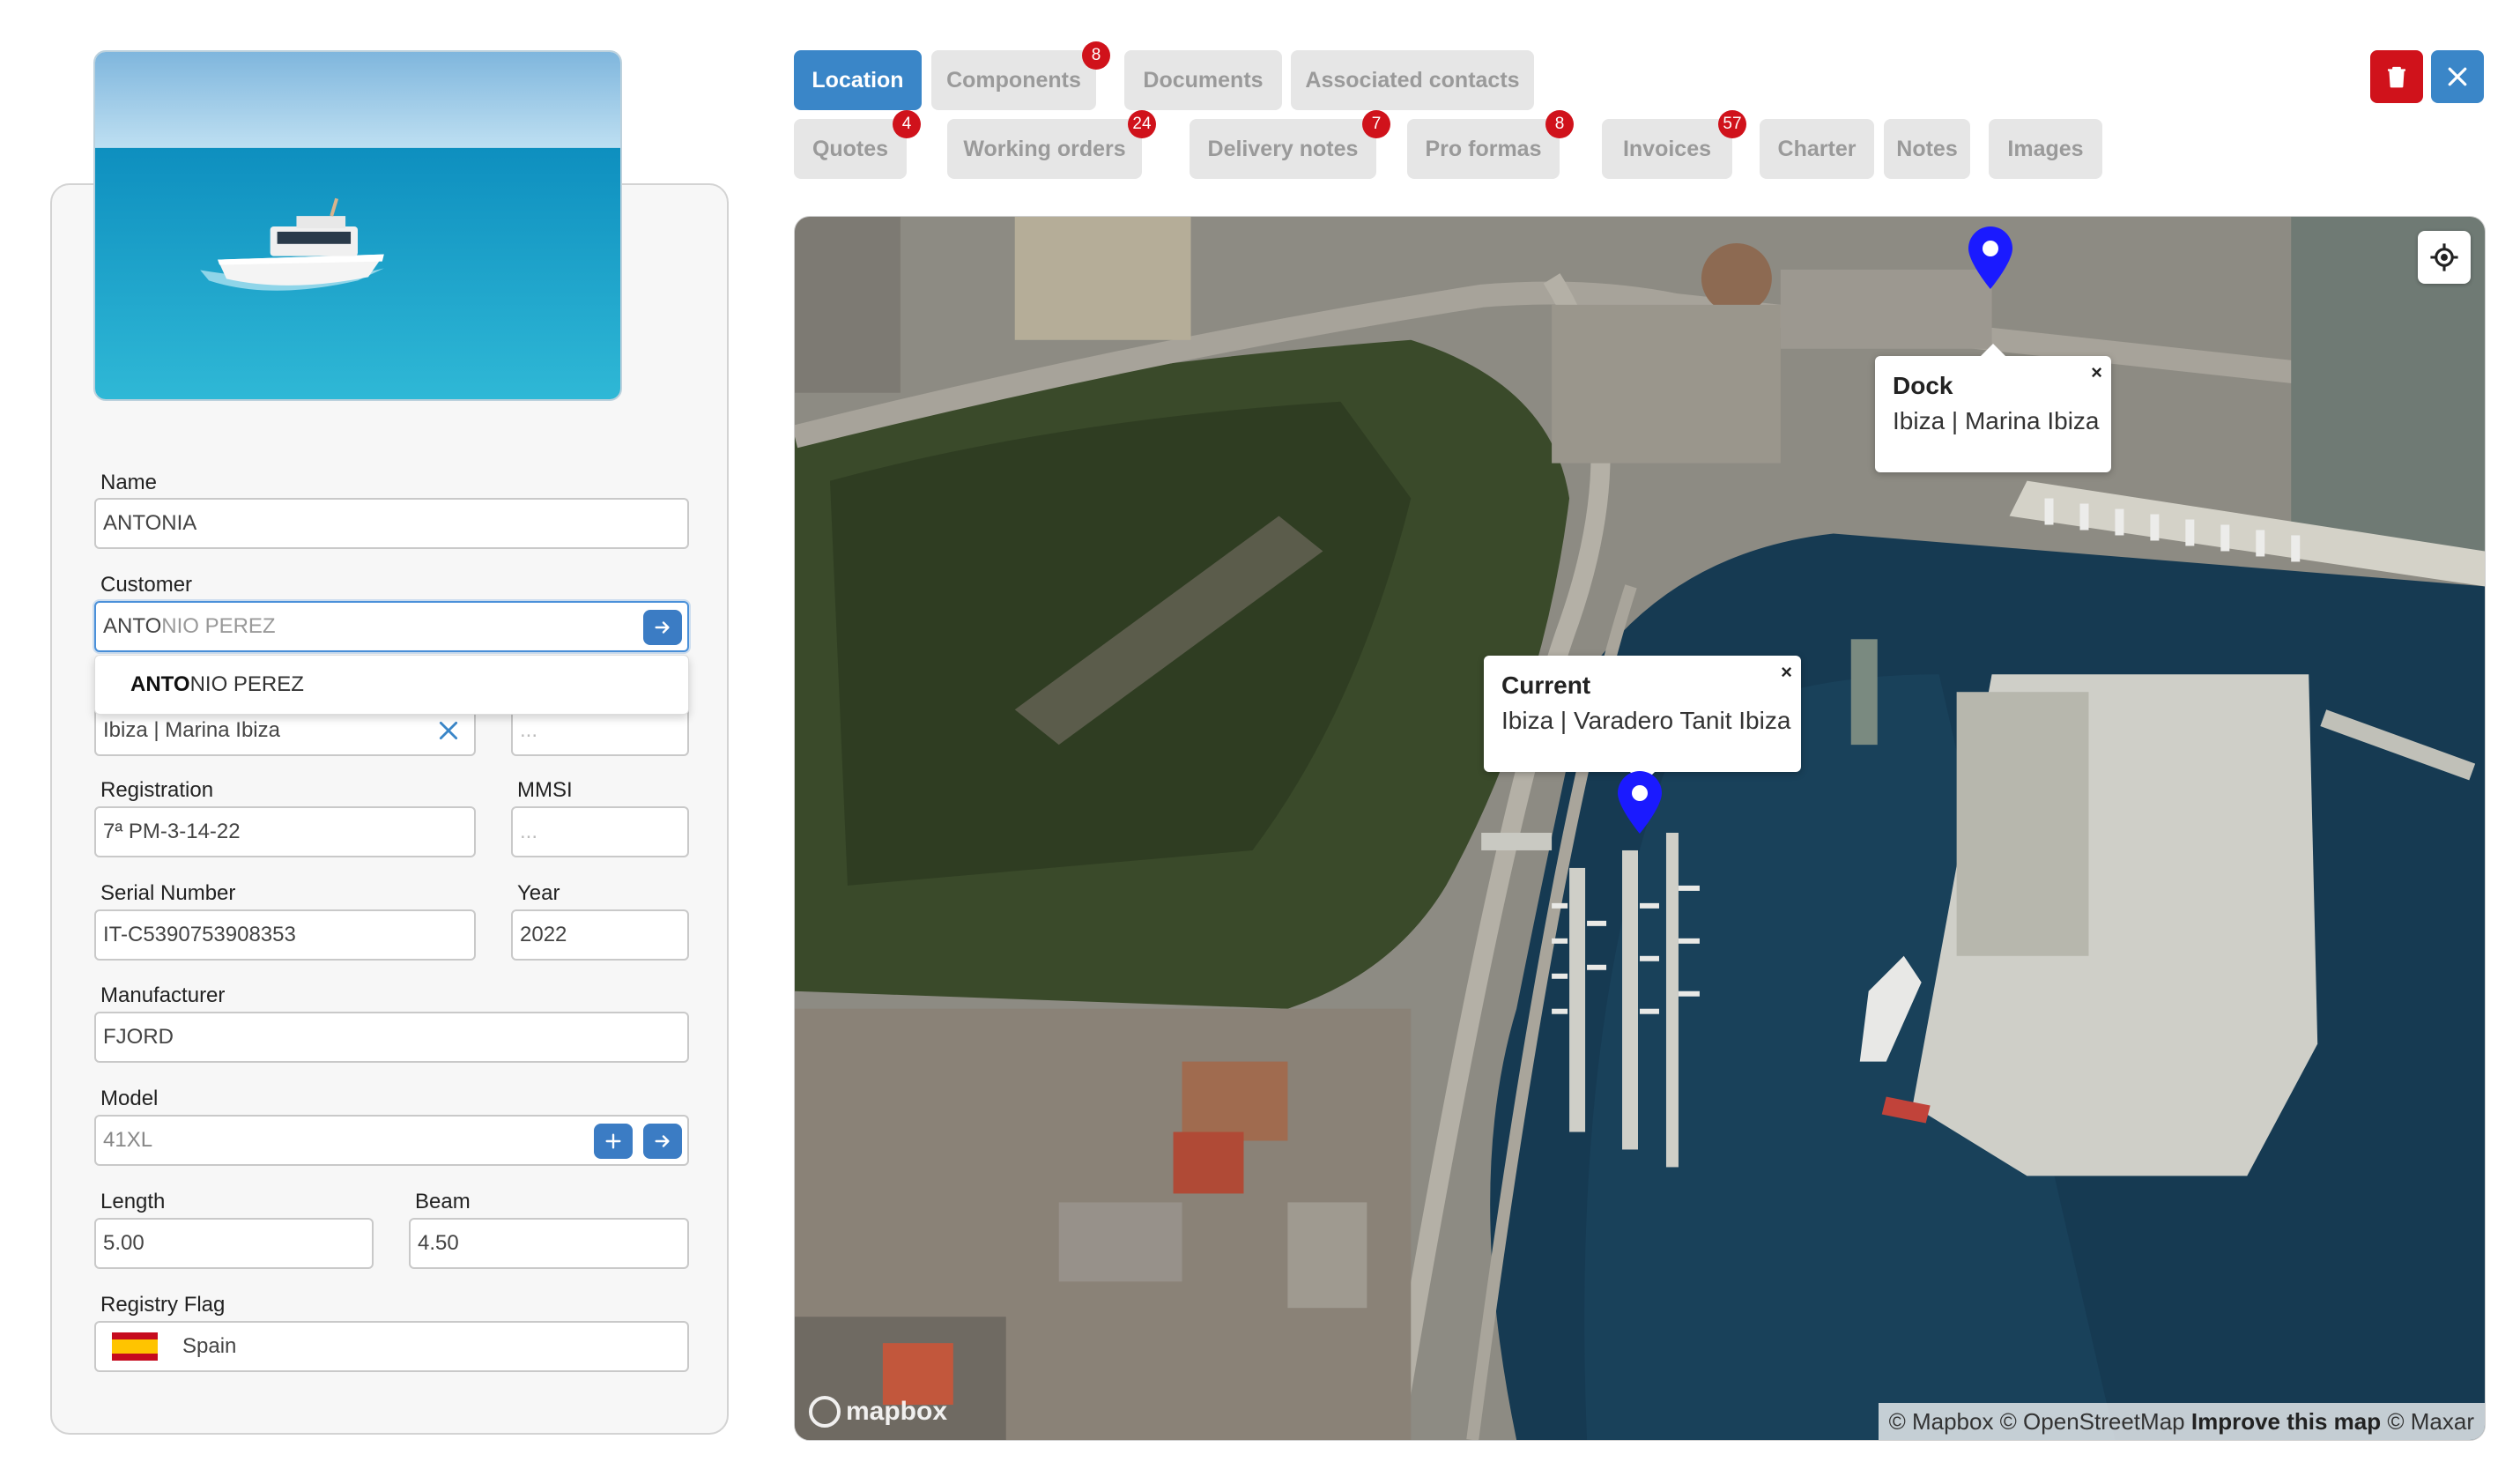 The image size is (2520, 1484). I want to click on customer-autocomplete-hint: NIO PEREZ, so click(218, 626).